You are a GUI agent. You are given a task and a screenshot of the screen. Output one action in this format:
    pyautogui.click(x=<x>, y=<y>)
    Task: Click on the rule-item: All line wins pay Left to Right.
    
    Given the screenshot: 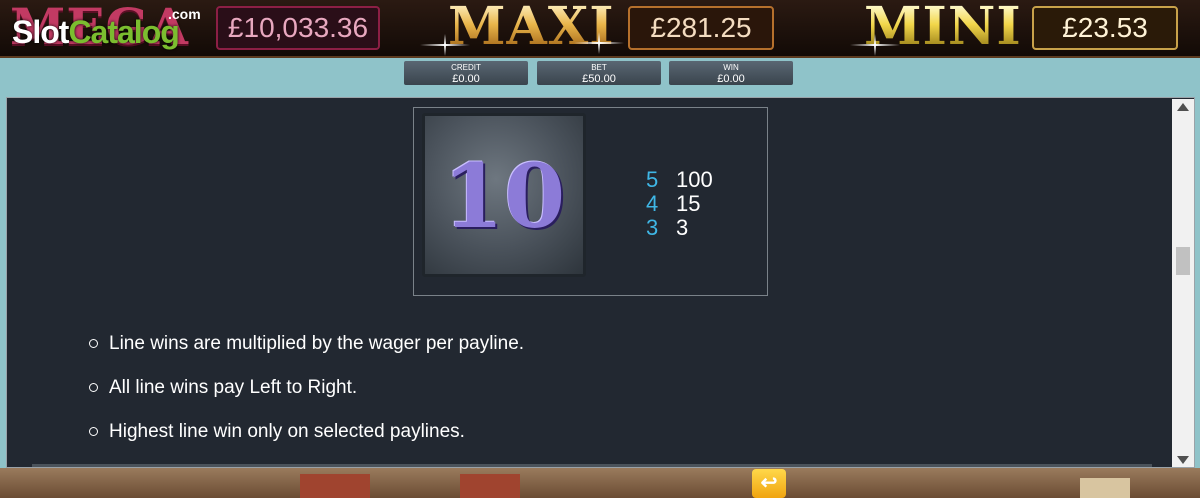 What is the action you would take?
    pyautogui.click(x=539, y=392)
    